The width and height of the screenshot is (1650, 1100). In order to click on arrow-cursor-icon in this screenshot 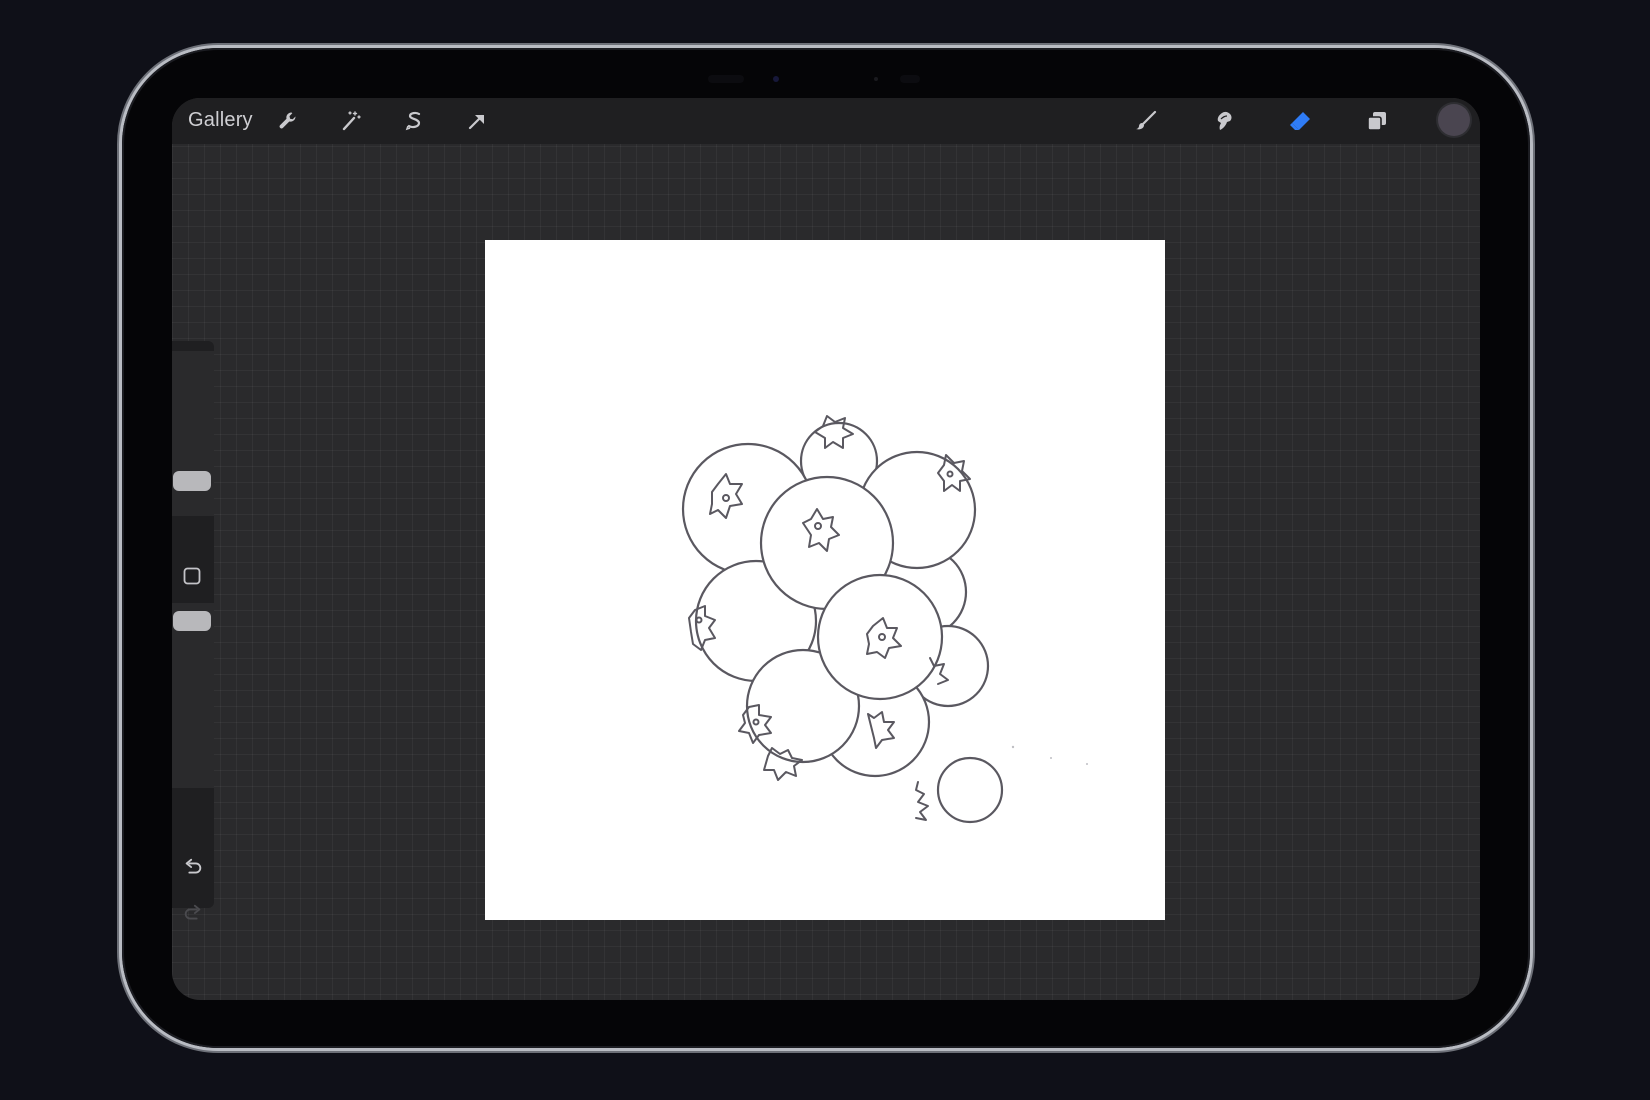, I will do `click(476, 122)`.